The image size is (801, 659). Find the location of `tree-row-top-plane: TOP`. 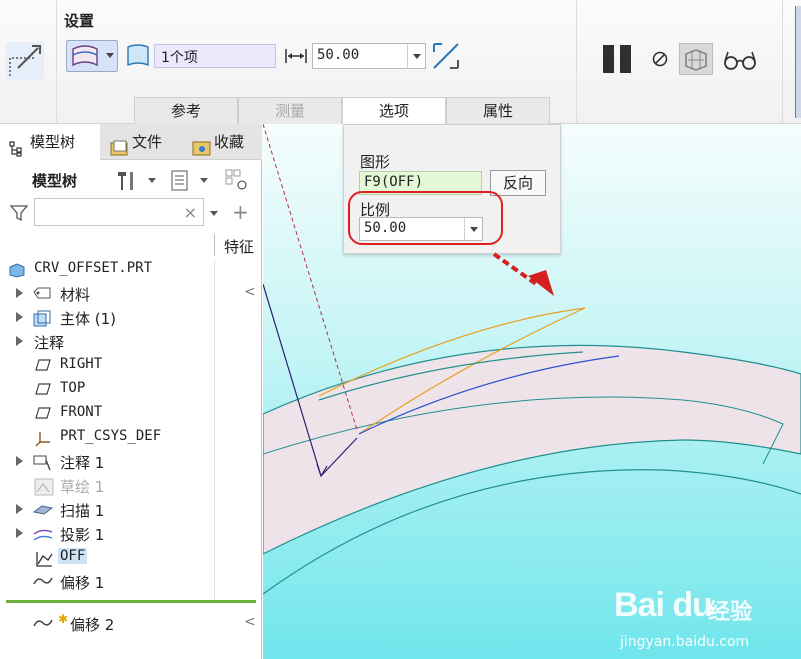

tree-row-top-plane: TOP is located at coordinates (131, 390).